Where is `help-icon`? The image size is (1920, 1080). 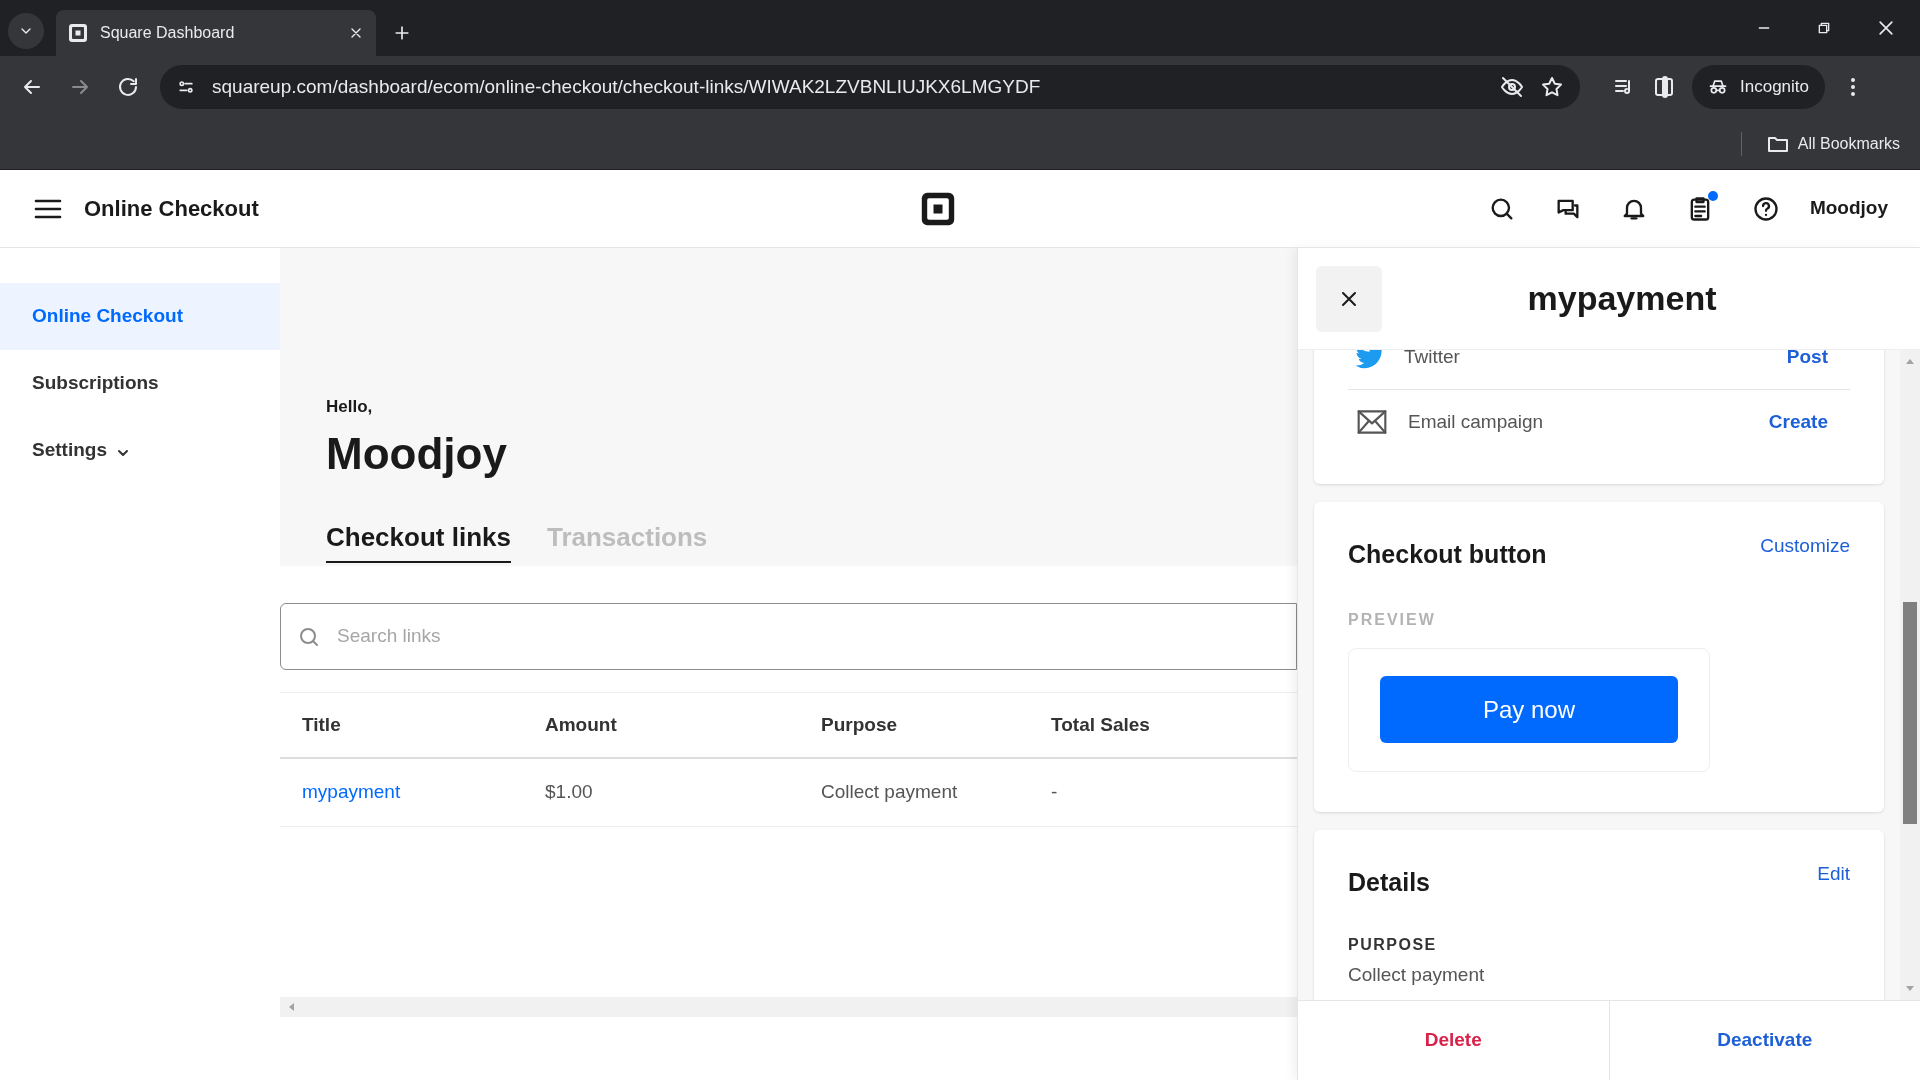
help-icon is located at coordinates (1765, 208).